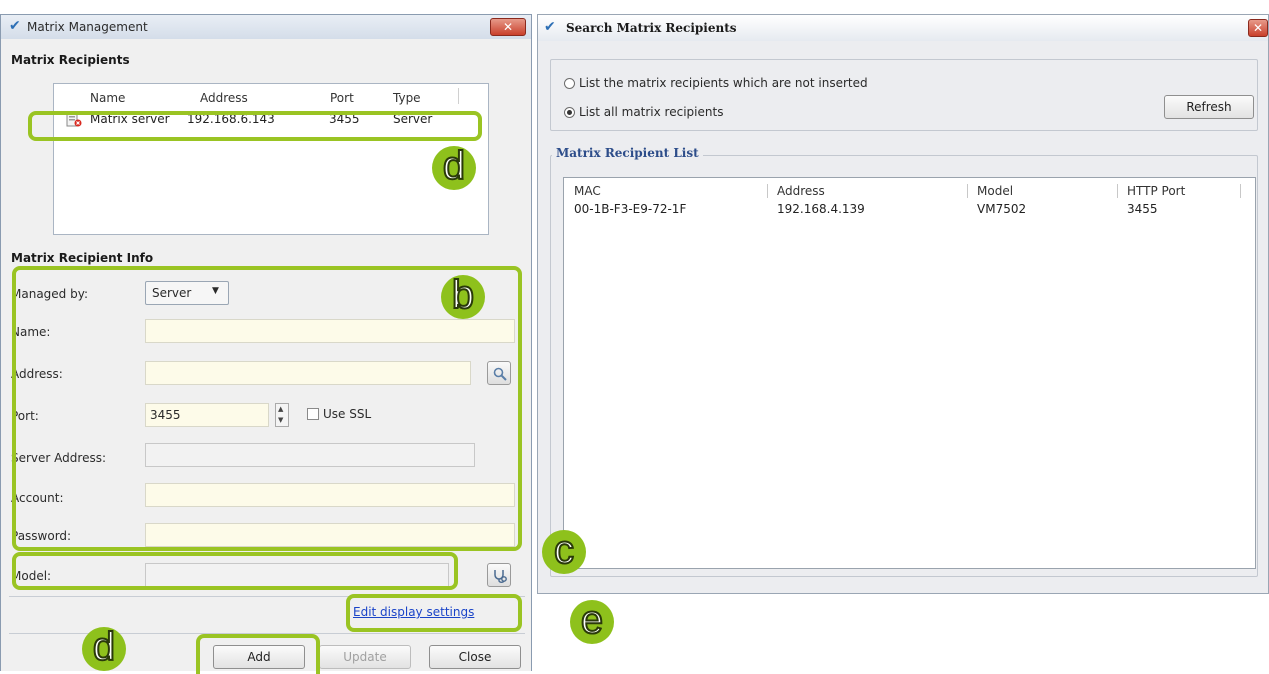 The height and width of the screenshot is (674, 1269). What do you see at coordinates (475, 657) in the screenshot?
I see `close-button: Close` at bounding box center [475, 657].